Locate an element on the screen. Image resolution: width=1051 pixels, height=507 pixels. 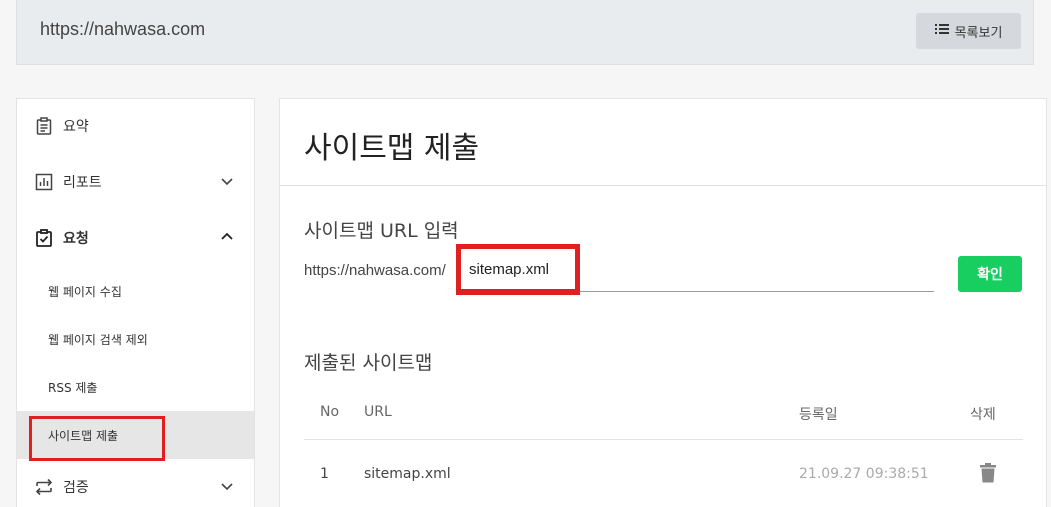
url-prefix: https://nahwasa.com/ is located at coordinates (375, 270).